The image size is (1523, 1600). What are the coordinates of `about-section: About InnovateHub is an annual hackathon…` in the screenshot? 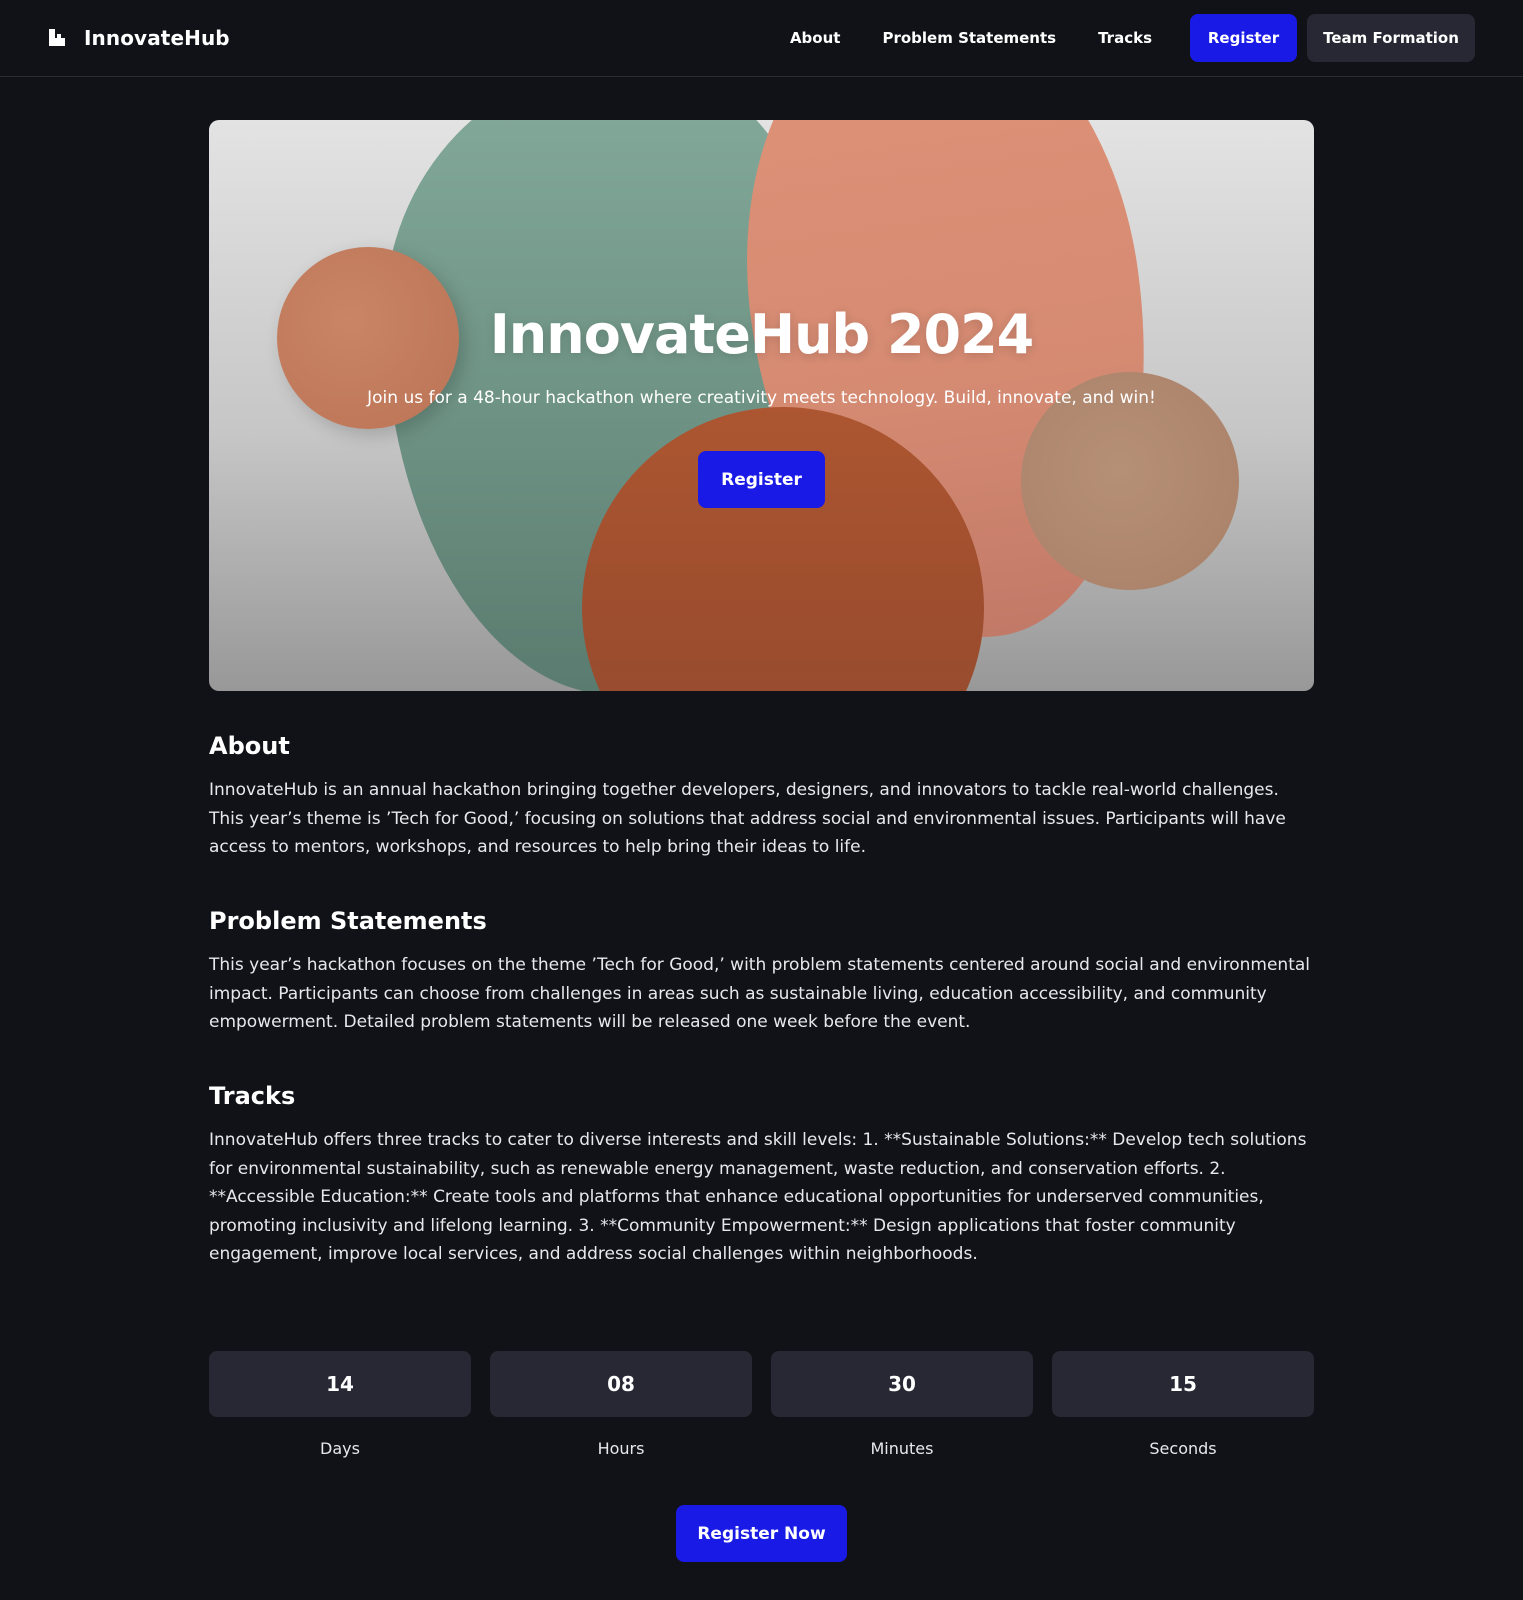 It's located at (761, 797).